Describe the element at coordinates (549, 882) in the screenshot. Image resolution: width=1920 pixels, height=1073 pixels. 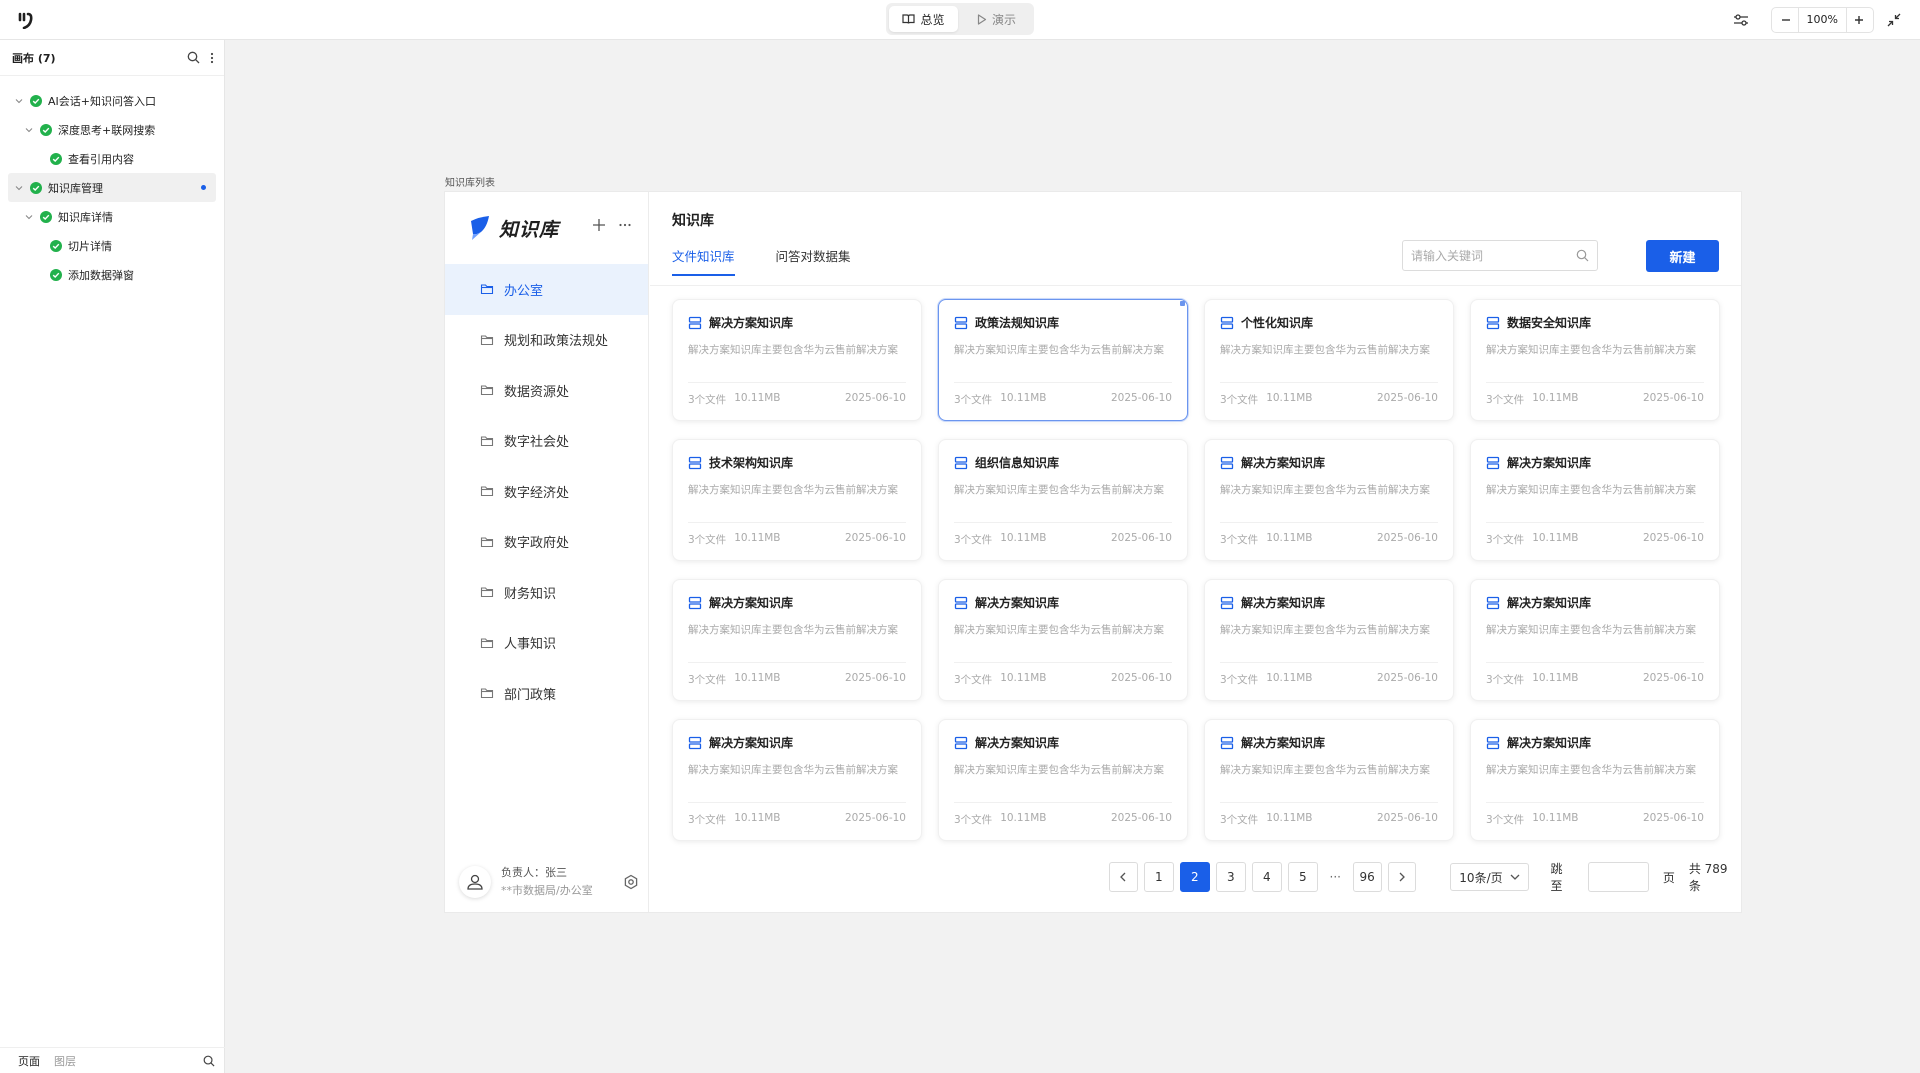
I see `owner-info: 负责人：张三 **市数据局/办公室` at that location.